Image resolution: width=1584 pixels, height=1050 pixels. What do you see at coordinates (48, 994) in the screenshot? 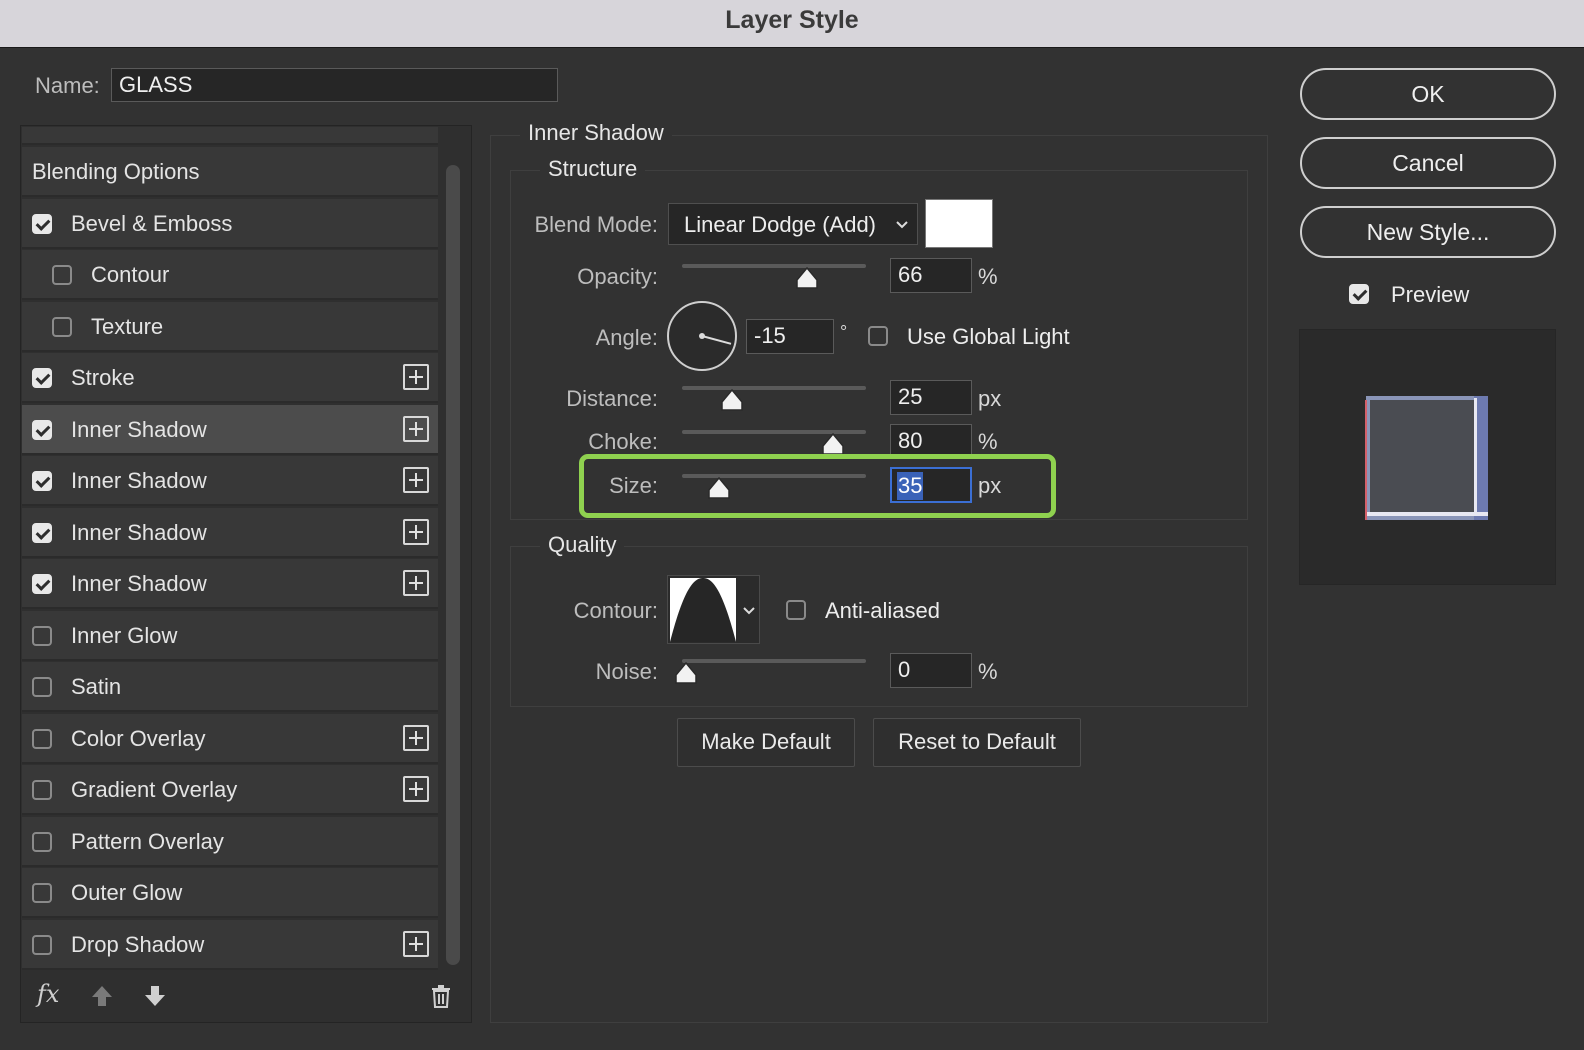
I see `fx-icon: fx` at bounding box center [48, 994].